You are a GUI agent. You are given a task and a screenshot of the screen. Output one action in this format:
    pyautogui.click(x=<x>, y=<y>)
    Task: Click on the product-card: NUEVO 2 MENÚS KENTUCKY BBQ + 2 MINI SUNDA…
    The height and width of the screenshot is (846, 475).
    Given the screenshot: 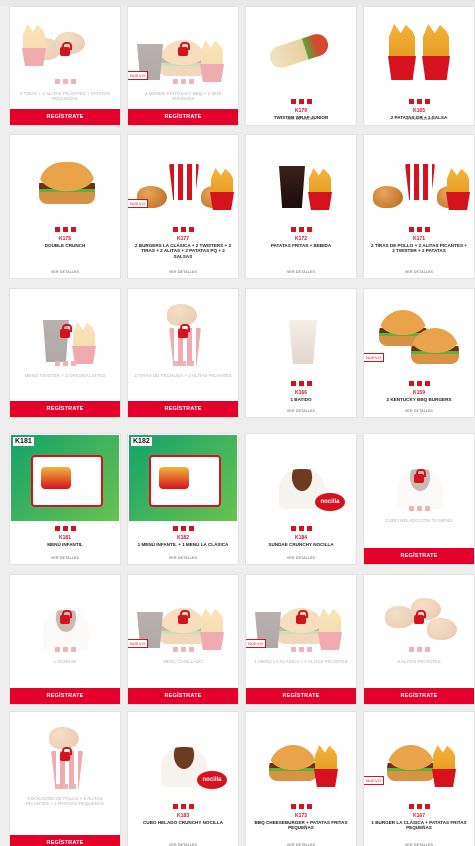 What is the action you would take?
    pyautogui.click(x=183, y=66)
    